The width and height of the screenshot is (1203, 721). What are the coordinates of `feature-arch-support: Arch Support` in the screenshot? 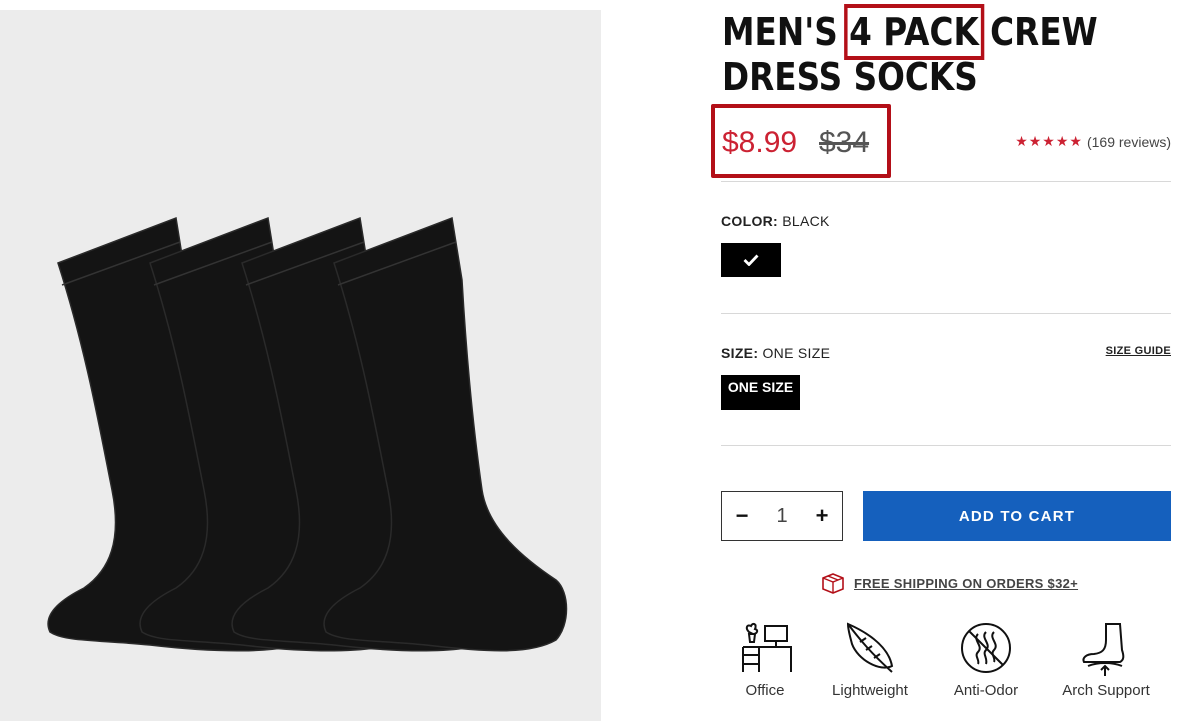 It's located at (1106, 659).